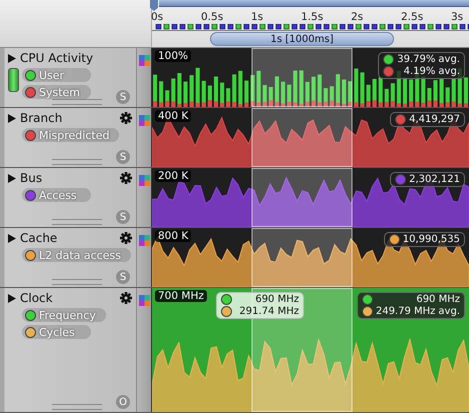 This screenshot has height=413, width=469. What do you see at coordinates (181, 296) in the screenshot?
I see `scale-label: 700 MHz` at bounding box center [181, 296].